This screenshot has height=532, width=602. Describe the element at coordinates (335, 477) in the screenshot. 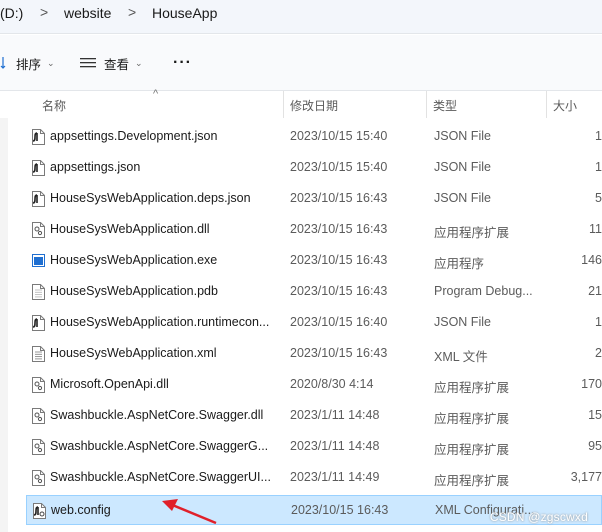

I see `file-date: 2023/1/11 14:49` at that location.